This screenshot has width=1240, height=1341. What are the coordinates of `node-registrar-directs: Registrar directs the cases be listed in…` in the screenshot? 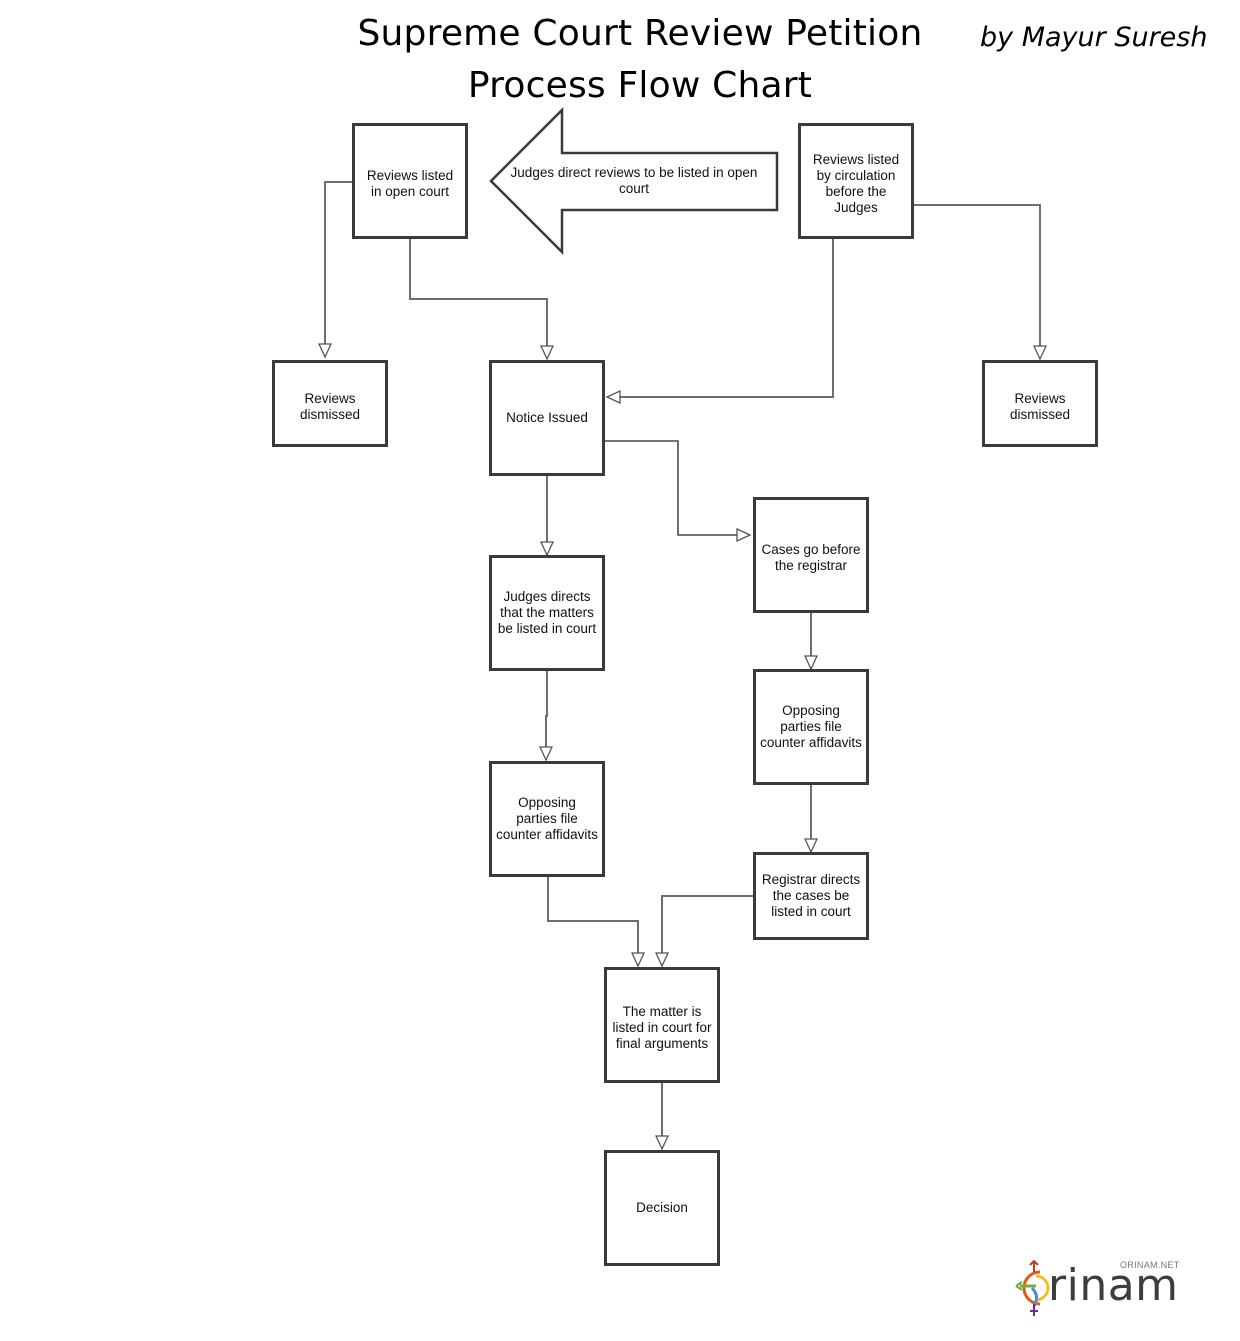 It's located at (811, 896).